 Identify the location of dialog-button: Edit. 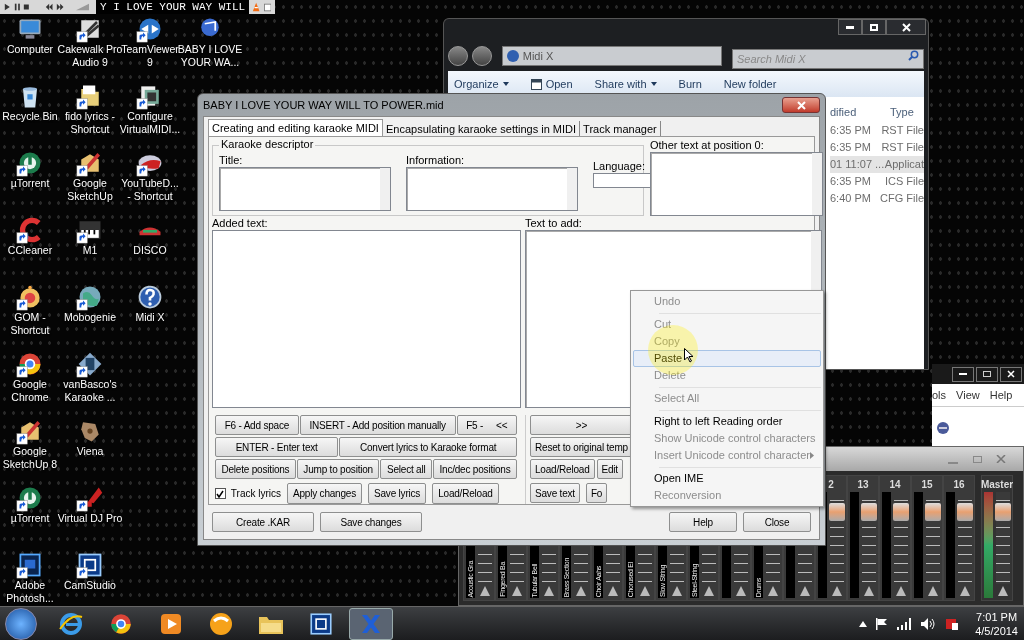
(609, 469).